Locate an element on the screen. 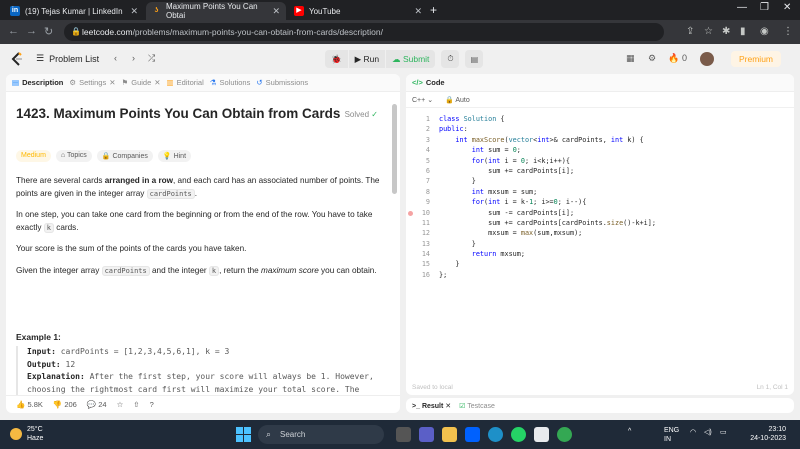  language-select: C++ ⌄ is located at coordinates (422, 100).